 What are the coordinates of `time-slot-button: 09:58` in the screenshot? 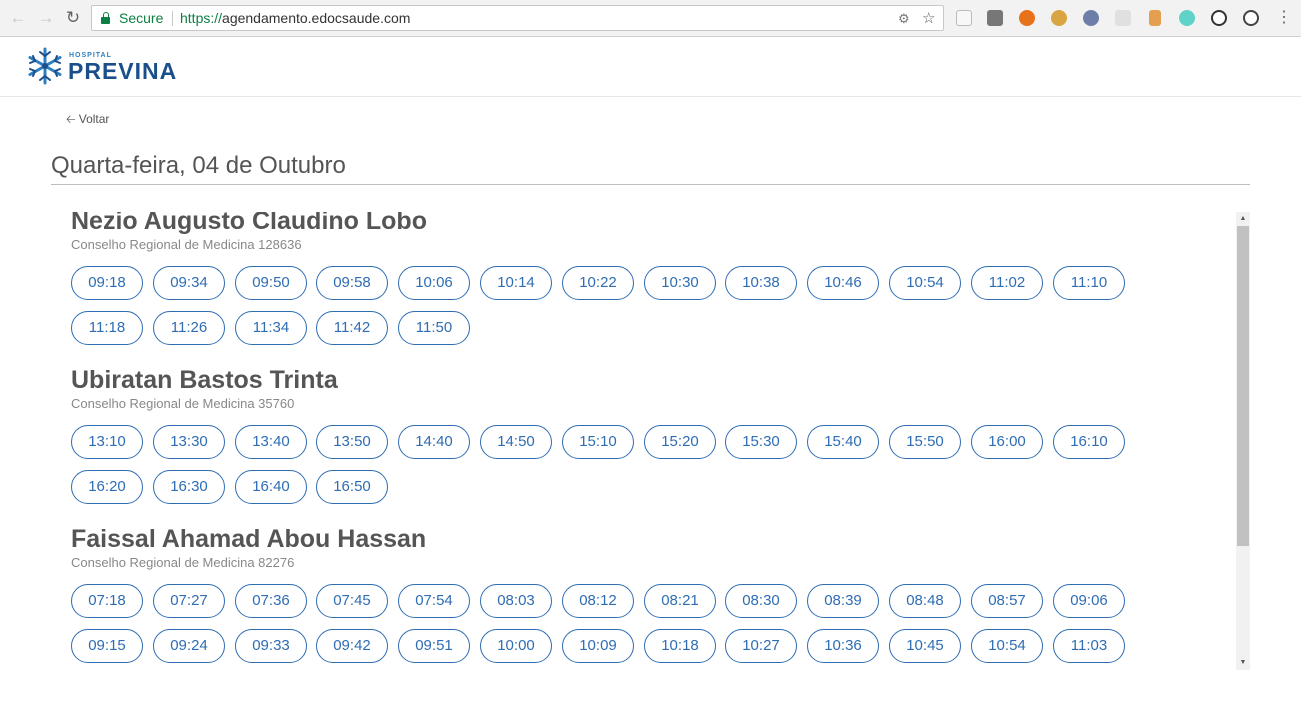 It's located at (352, 283).